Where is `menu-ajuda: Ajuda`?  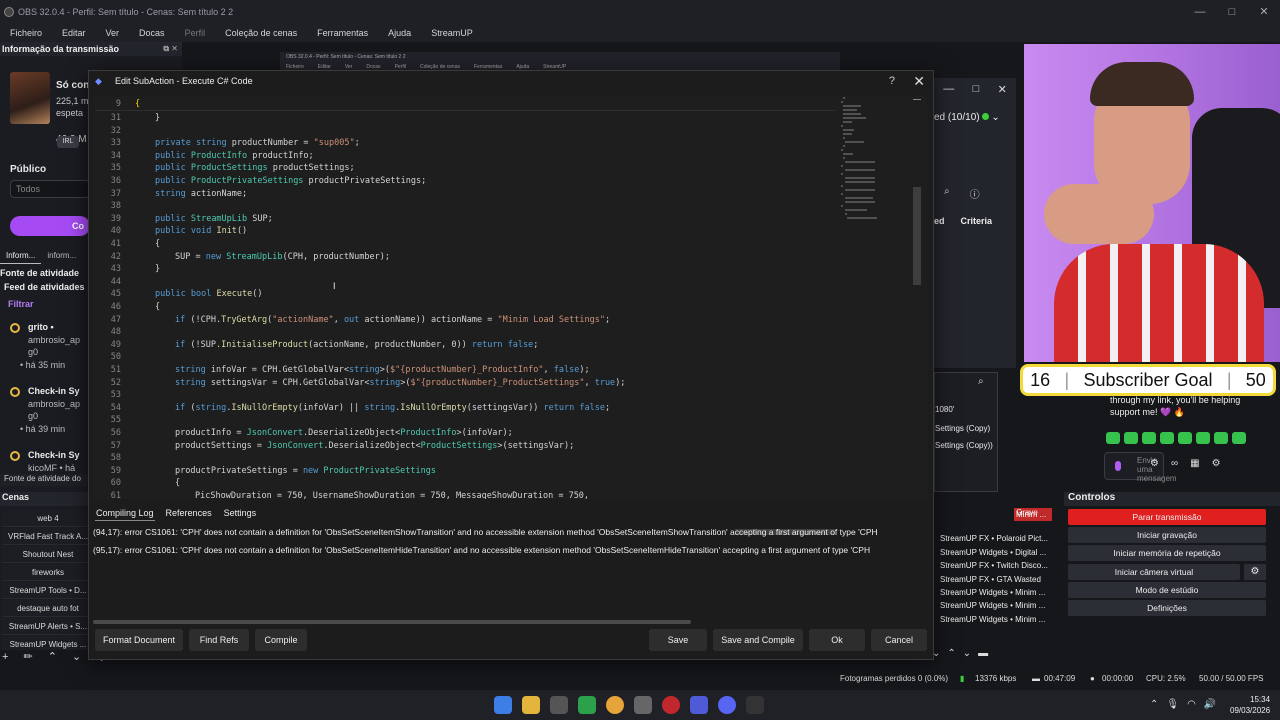
menu-ajuda: Ajuda is located at coordinates (399, 33).